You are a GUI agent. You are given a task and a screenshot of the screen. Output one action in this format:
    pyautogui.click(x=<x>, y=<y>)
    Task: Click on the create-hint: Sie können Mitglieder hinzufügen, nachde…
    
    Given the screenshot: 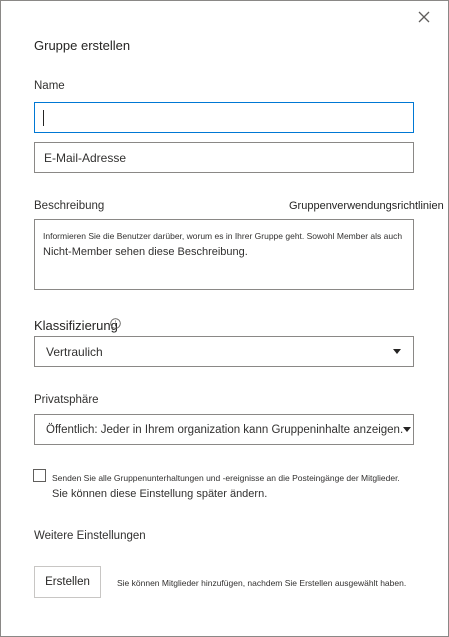 What is the action you would take?
    pyautogui.click(x=262, y=583)
    